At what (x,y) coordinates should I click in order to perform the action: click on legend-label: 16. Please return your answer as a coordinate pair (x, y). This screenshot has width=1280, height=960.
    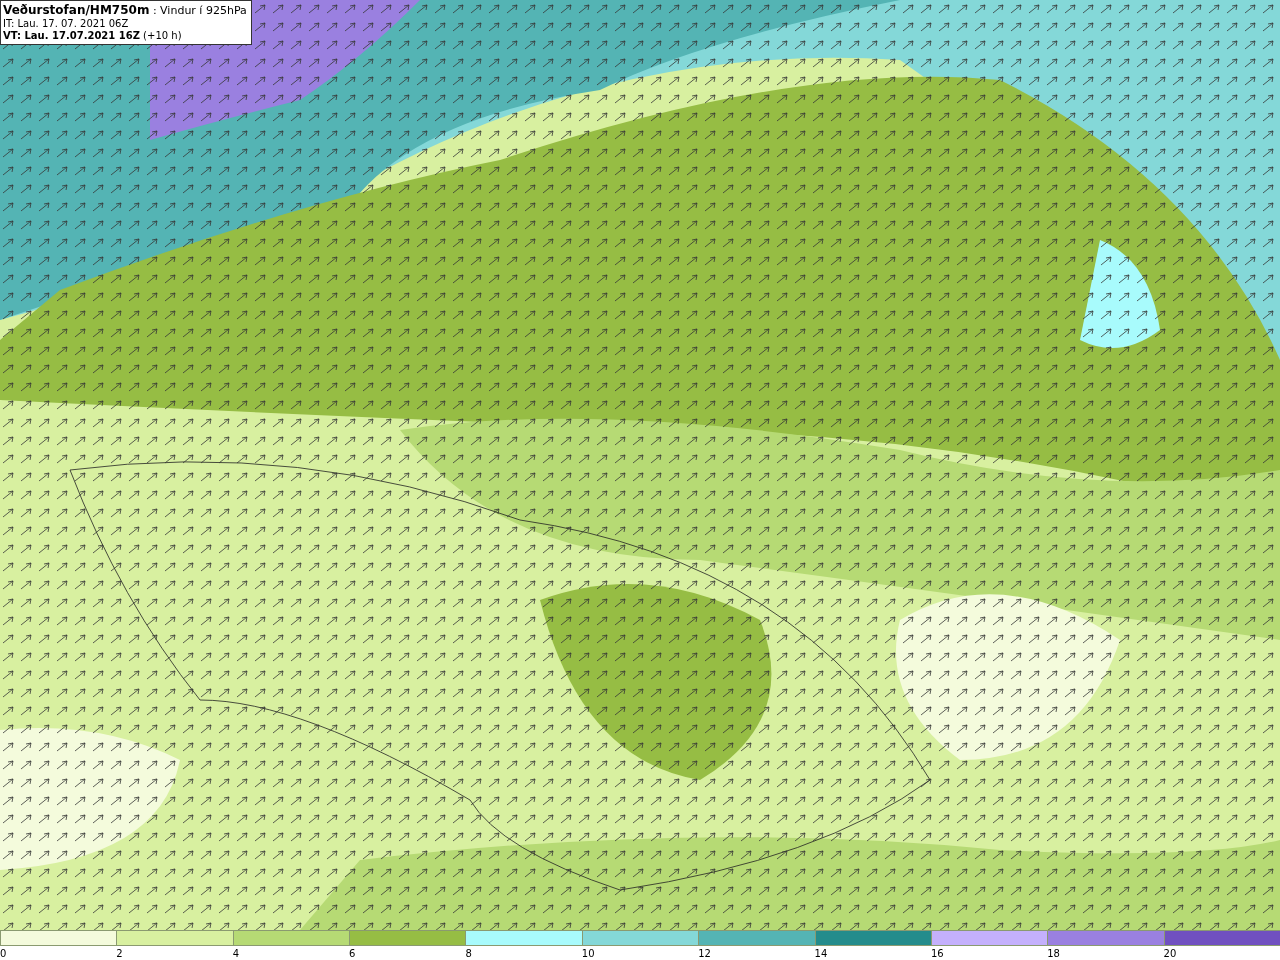
    Looking at the image, I should click on (937, 953).